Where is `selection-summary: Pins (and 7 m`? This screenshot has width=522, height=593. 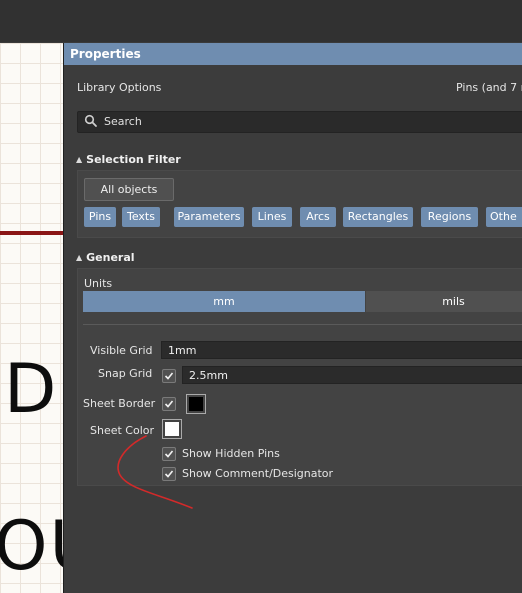
selection-summary: Pins (and 7 m is located at coordinates (489, 87).